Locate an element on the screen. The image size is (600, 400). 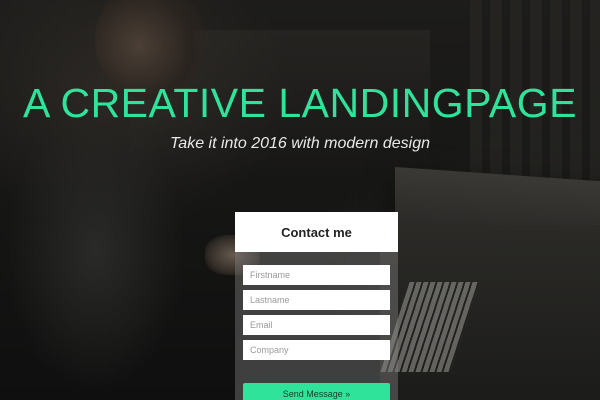
company-field is located at coordinates (316, 350).